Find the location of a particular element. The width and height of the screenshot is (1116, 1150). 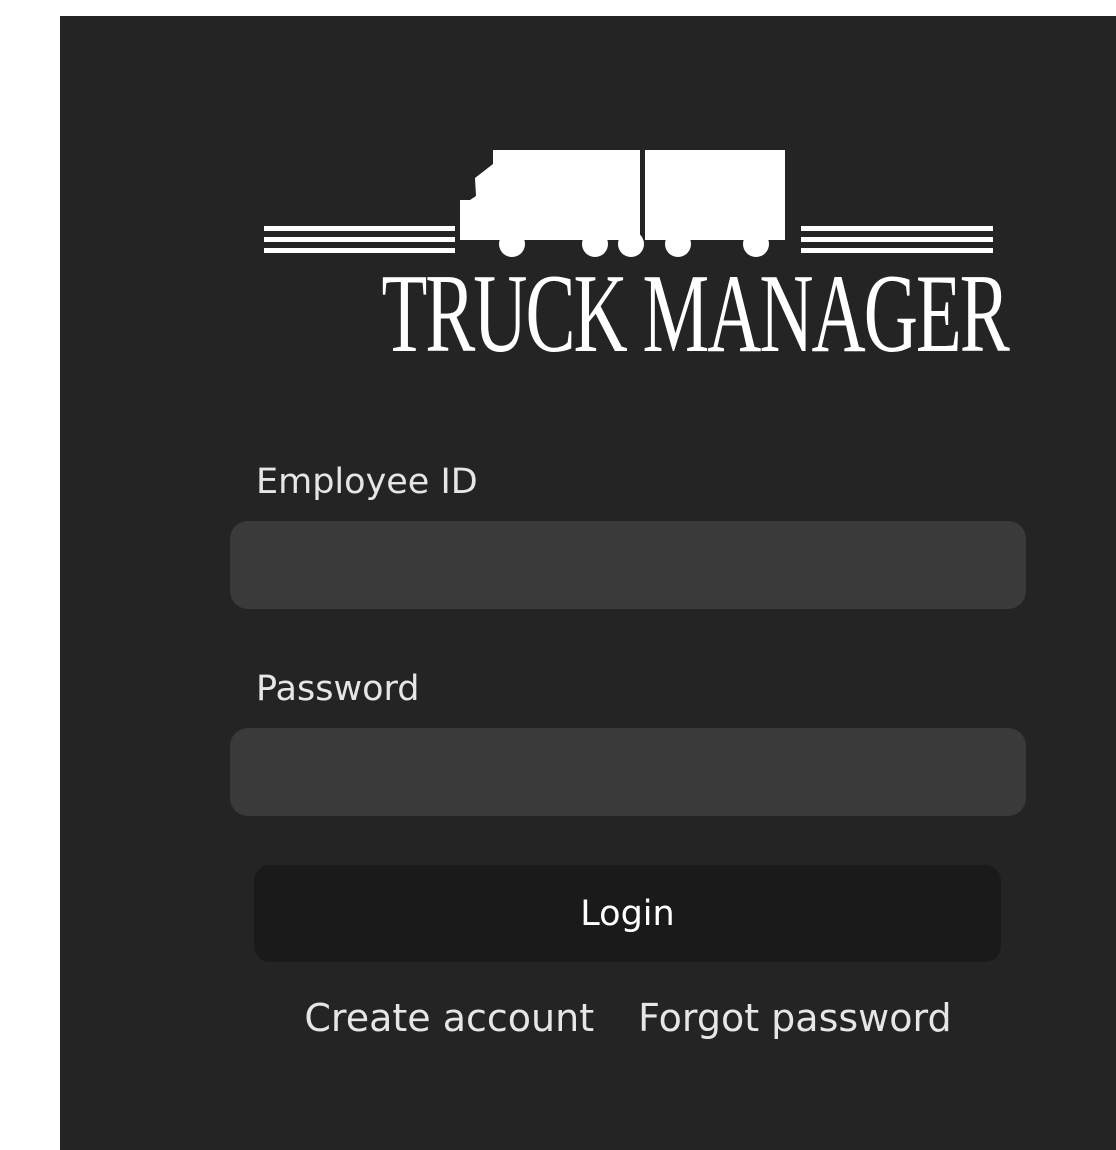

password-input is located at coordinates (628, 772).